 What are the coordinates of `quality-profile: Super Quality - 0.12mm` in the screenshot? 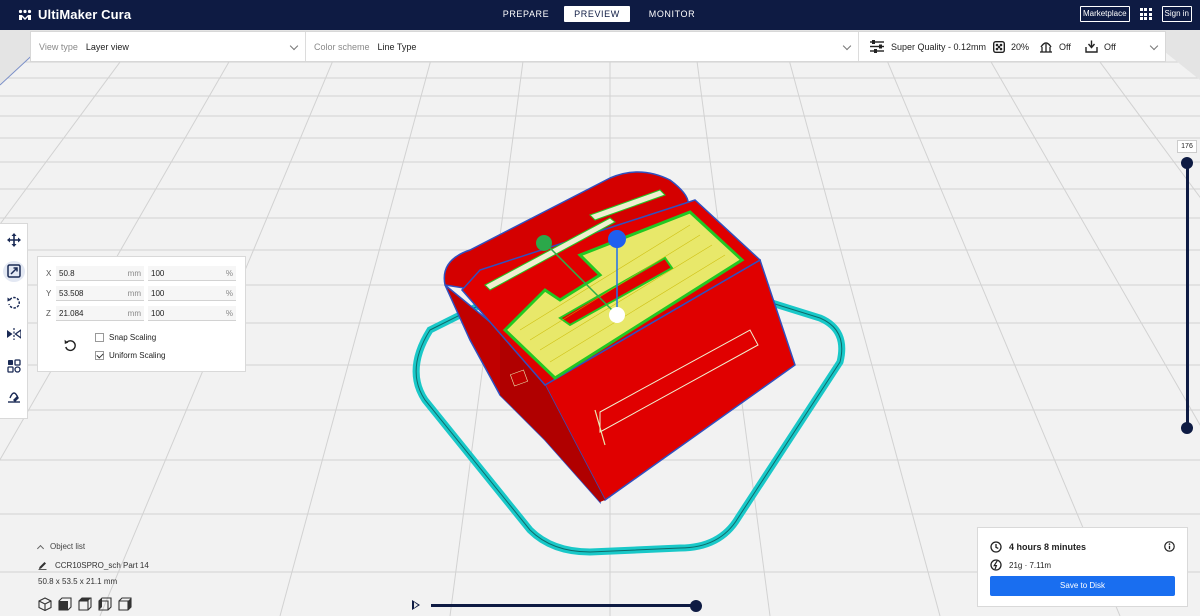 It's located at (931, 46).